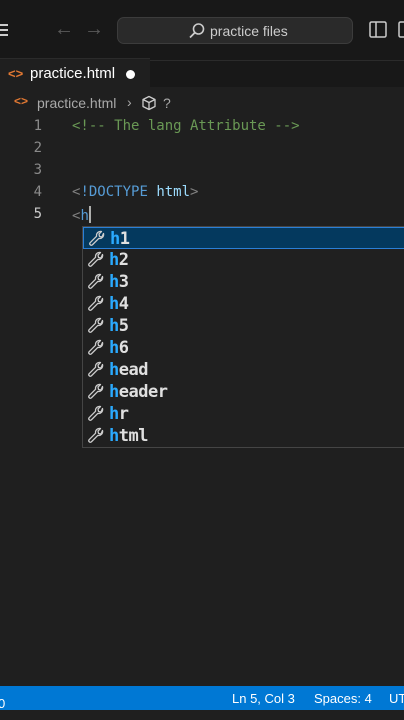  Describe the element at coordinates (128, 436) in the screenshot. I see `suggestion-label: html` at that location.